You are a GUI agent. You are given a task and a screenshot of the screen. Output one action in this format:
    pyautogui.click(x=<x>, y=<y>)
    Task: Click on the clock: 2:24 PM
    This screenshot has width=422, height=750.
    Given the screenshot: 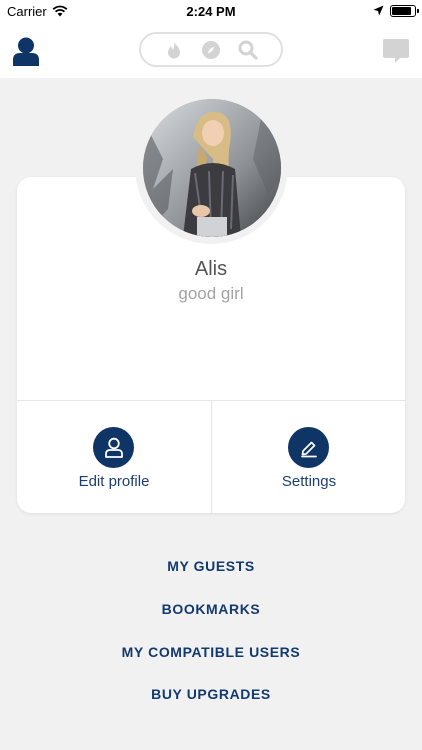 What is the action you would take?
    pyautogui.click(x=211, y=11)
    